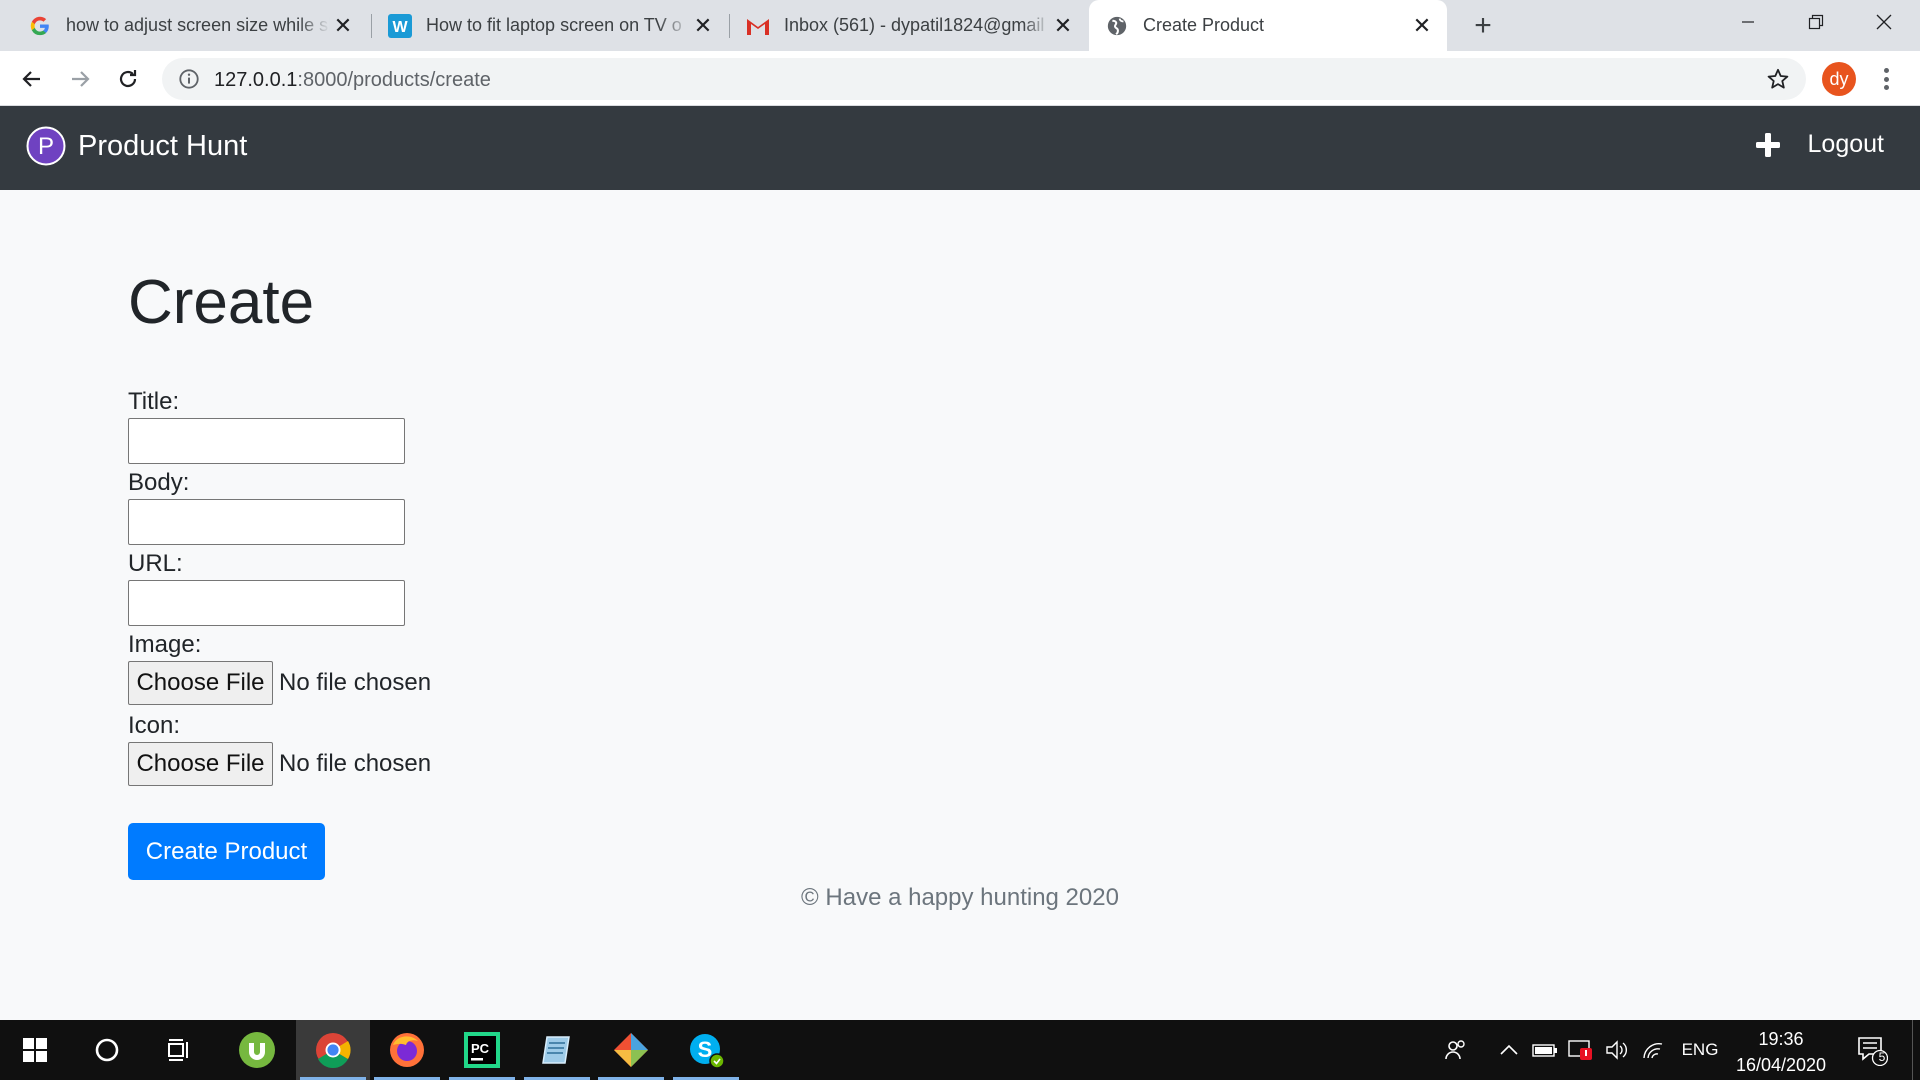 The width and height of the screenshot is (1920, 1080). Describe the element at coordinates (154, 401) in the screenshot. I see `title-label: Title:` at that location.